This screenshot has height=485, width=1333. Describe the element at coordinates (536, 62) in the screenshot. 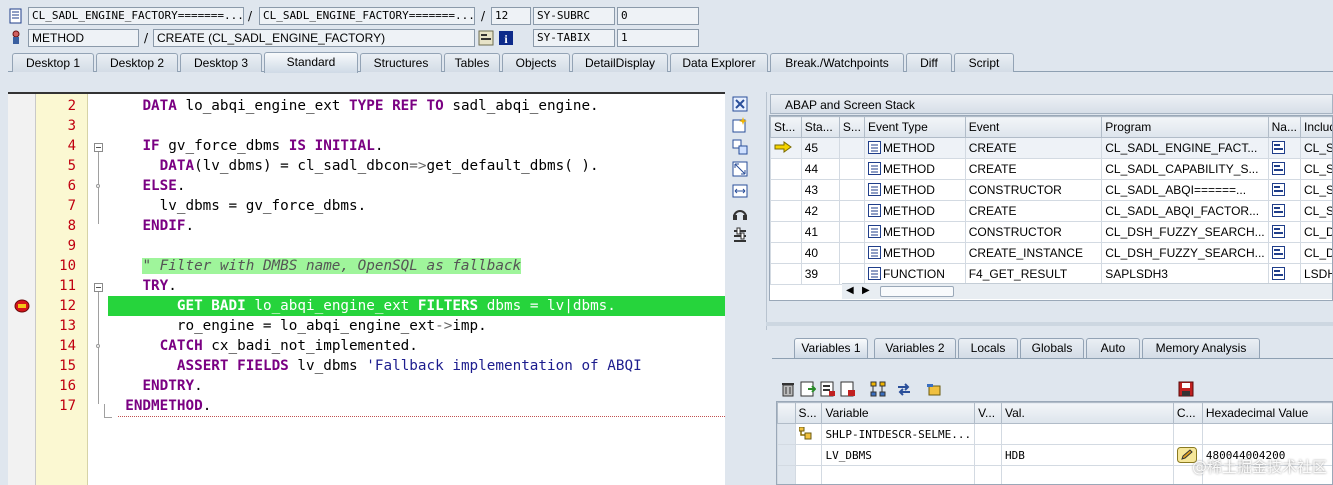

I see `tab-objects: Objects` at that location.